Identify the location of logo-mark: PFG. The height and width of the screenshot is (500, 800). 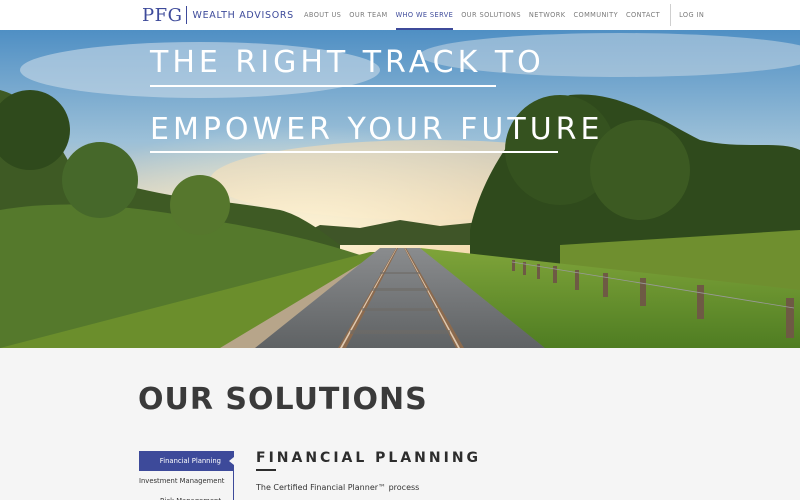
(162, 15).